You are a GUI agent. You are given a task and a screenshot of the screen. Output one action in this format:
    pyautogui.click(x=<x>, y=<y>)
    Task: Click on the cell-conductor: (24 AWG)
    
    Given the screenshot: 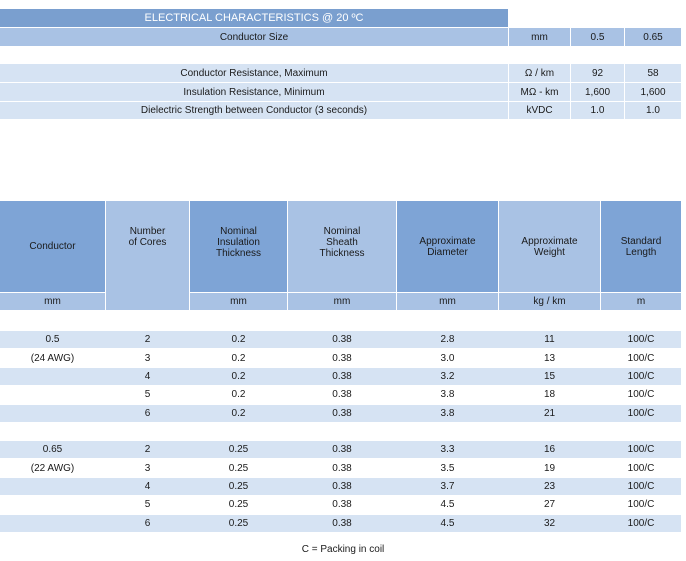 What is the action you would take?
    pyautogui.click(x=52, y=358)
    